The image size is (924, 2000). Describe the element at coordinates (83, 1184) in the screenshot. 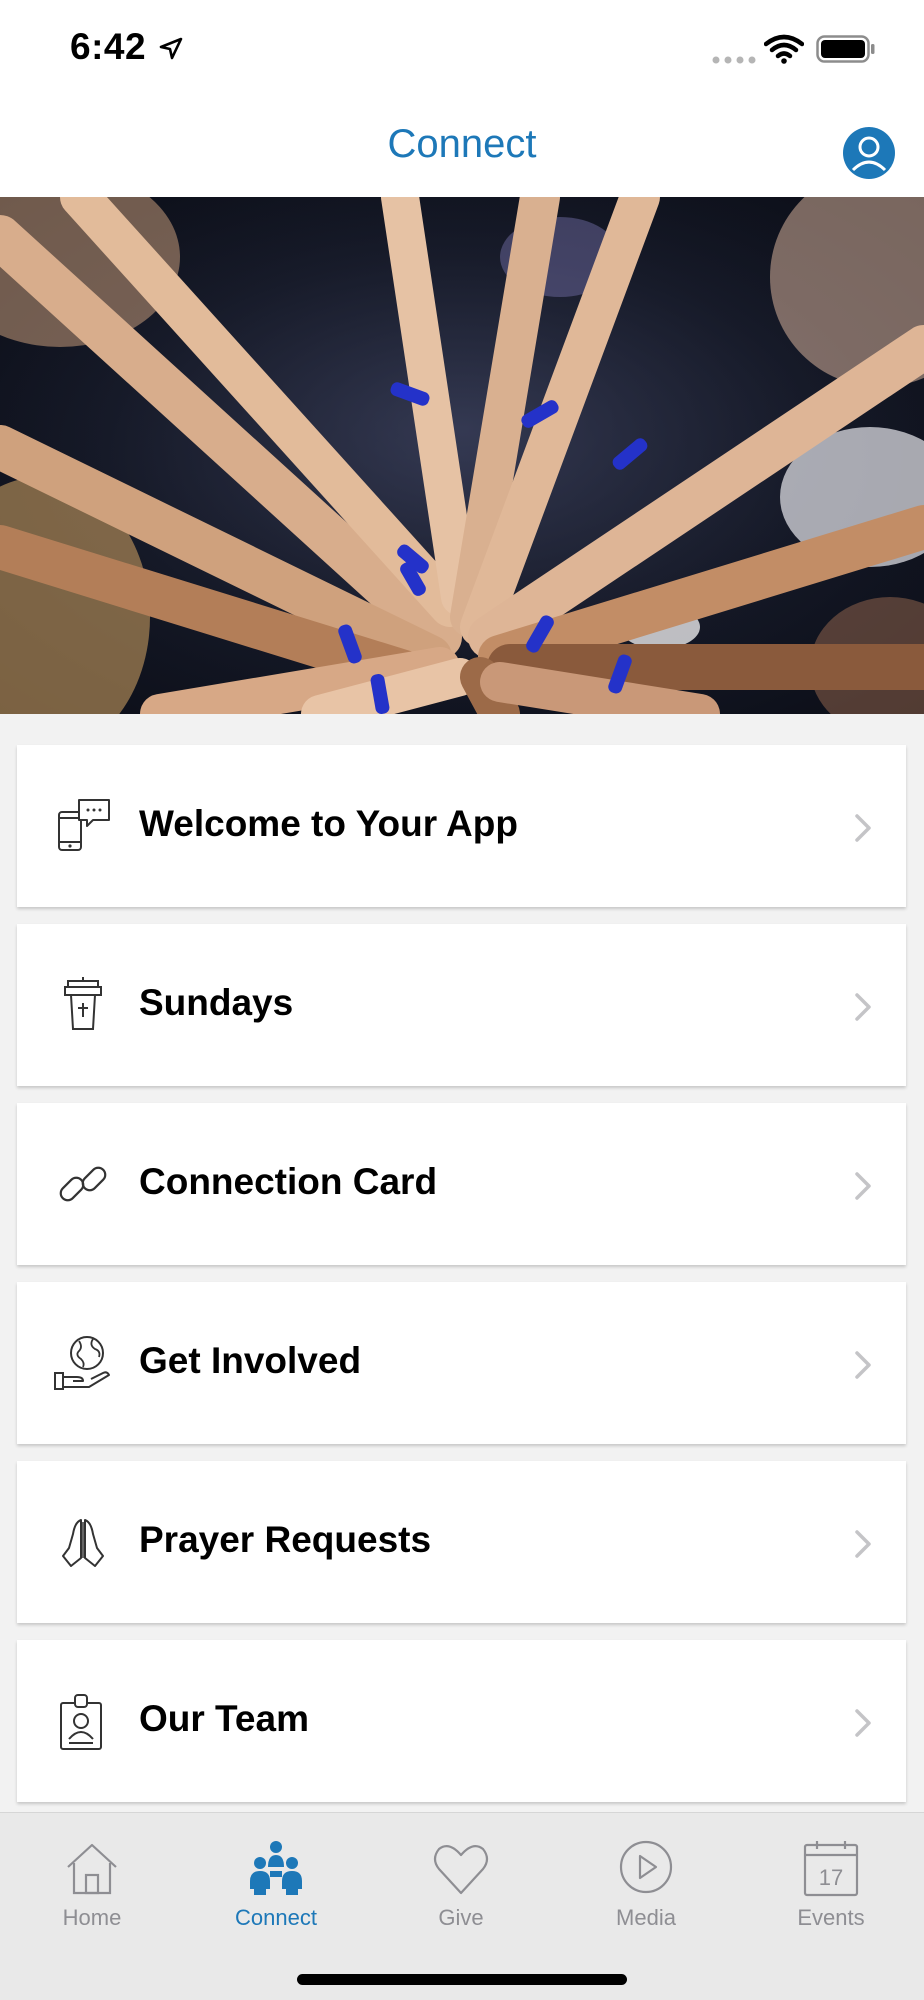

I see `link-icon` at that location.